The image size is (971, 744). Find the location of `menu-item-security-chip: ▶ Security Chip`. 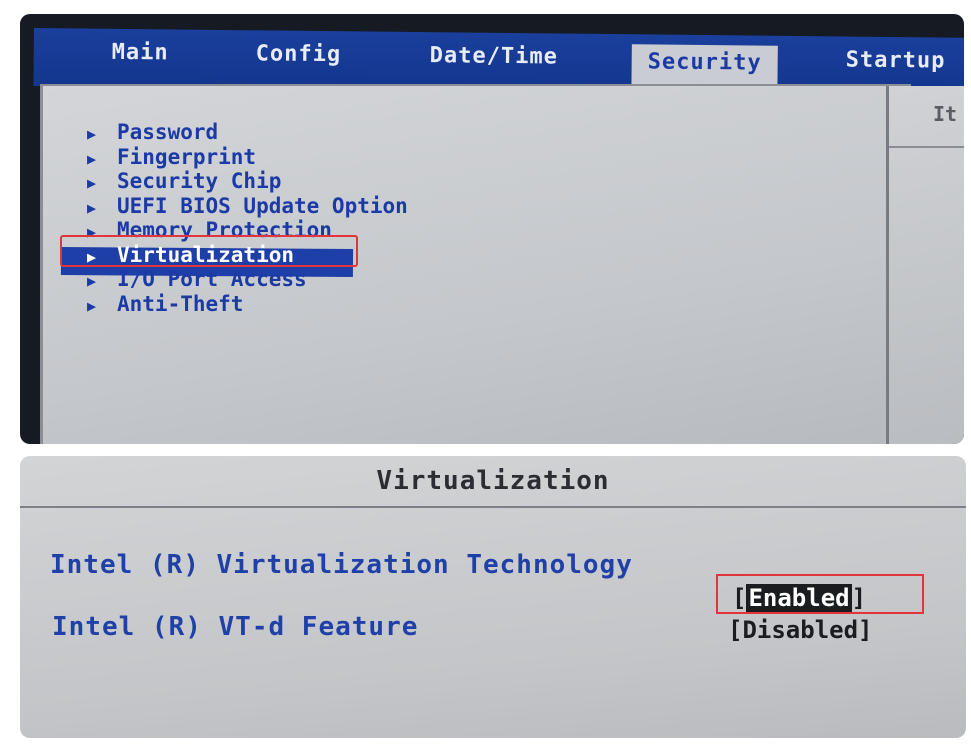

menu-item-security-chip: ▶ Security Chip is located at coordinates (247, 181).